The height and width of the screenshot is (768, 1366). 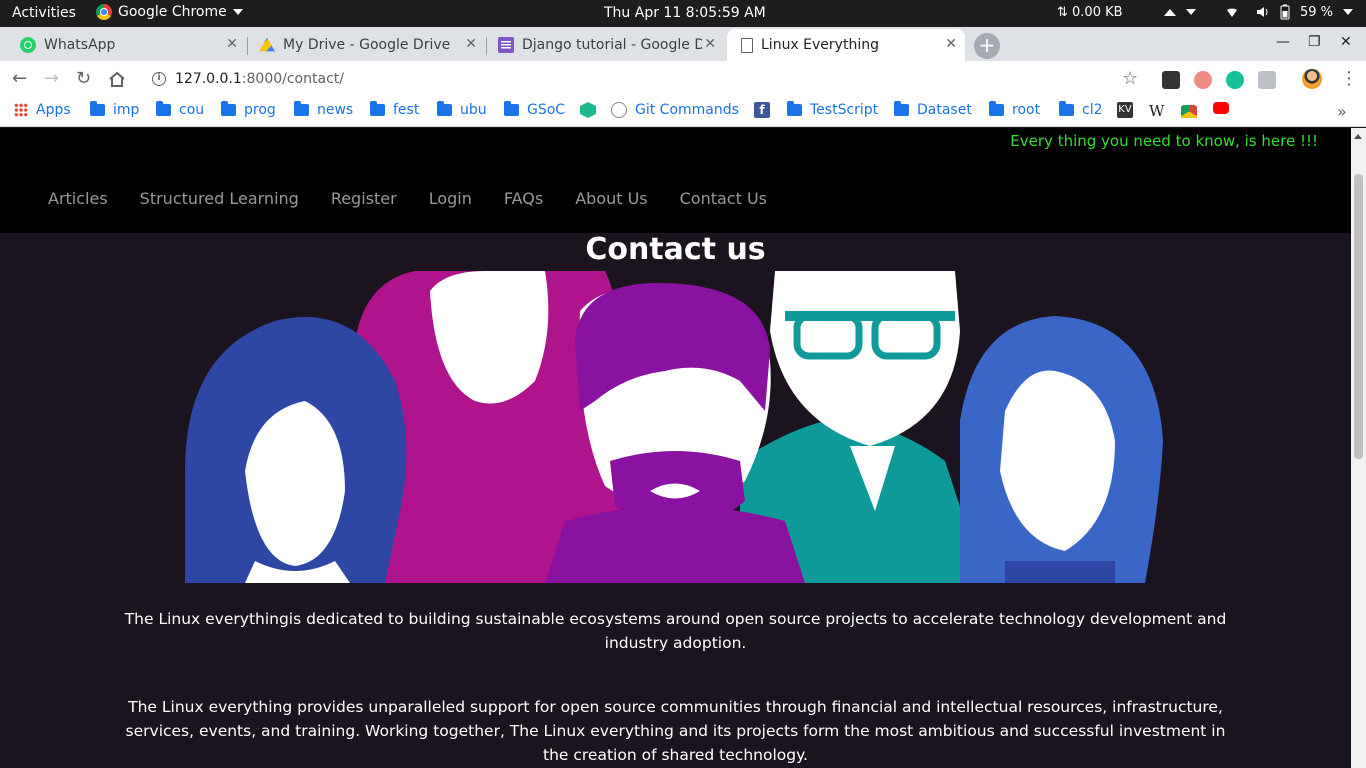 What do you see at coordinates (159, 79) in the screenshot?
I see `info-icon: i` at bounding box center [159, 79].